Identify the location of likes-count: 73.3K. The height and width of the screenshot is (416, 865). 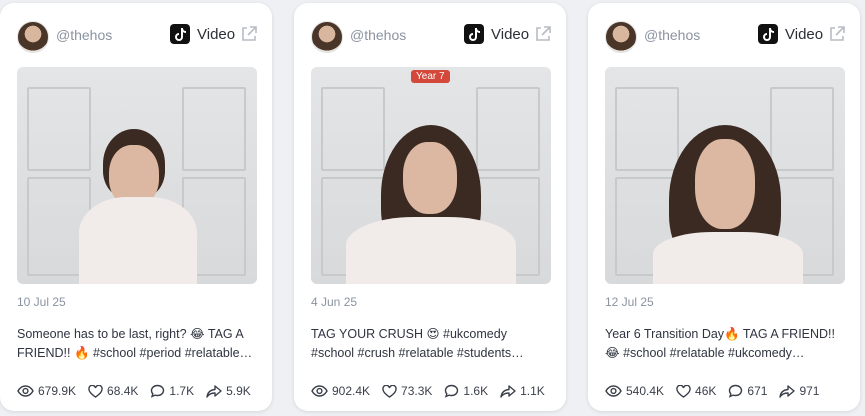
(417, 391).